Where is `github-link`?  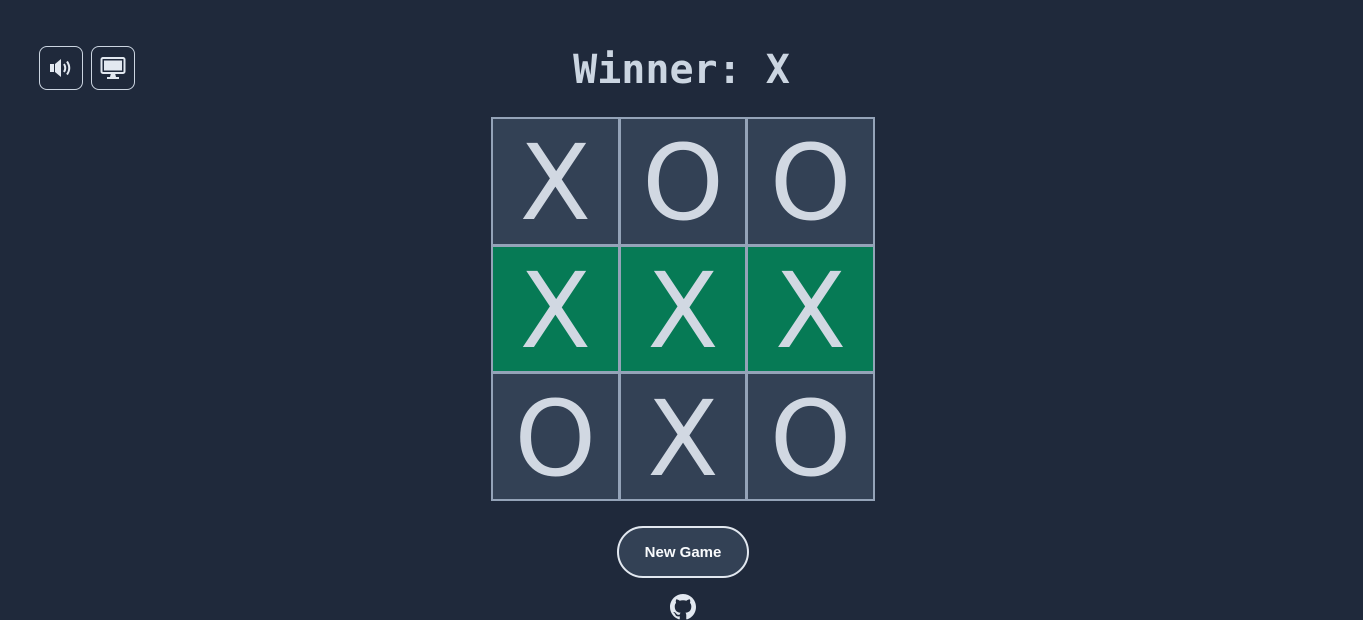
github-link is located at coordinates (683, 607).